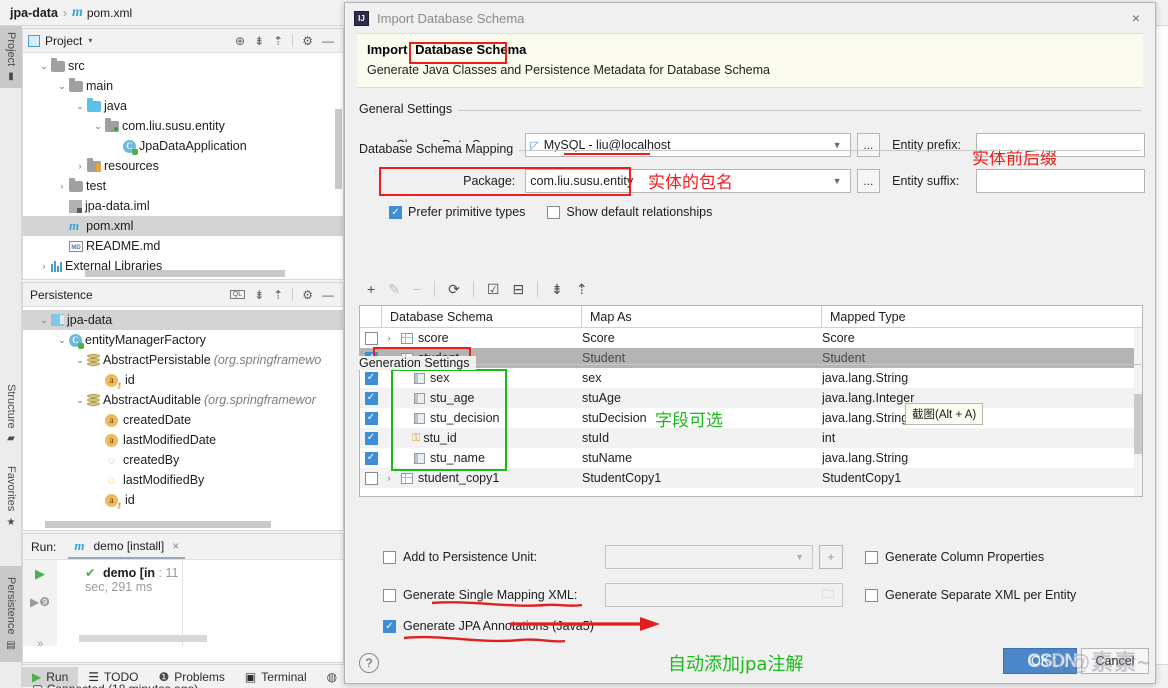  What do you see at coordinates (702, 316) in the screenshot?
I see `table-header-map-as: Map As` at bounding box center [702, 316].